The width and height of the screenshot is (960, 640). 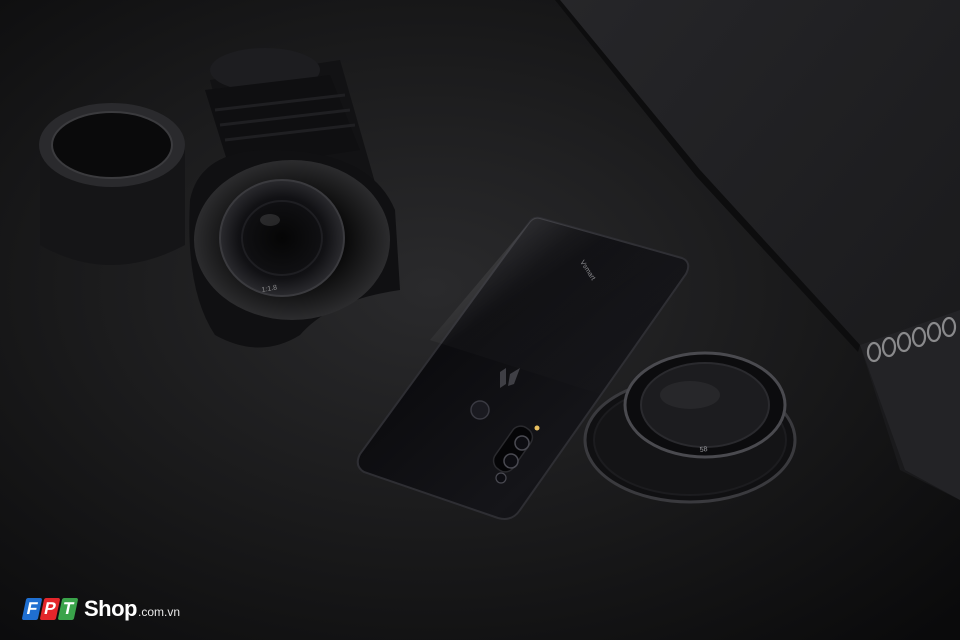 I want to click on fptshop-watermark: F P T Shop .com.vn, so click(x=101, y=609).